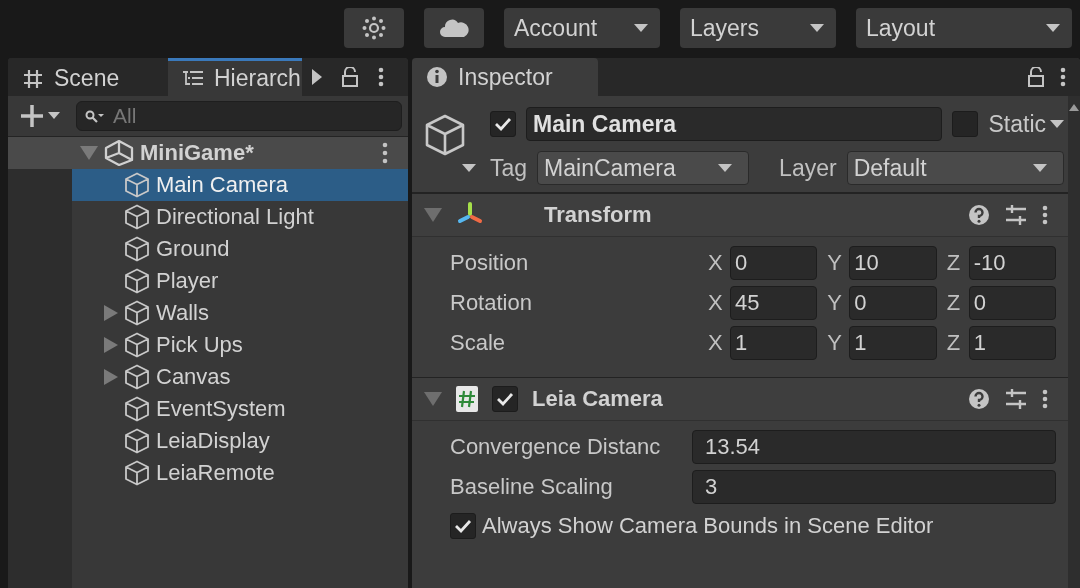 The width and height of the screenshot is (1080, 588). What do you see at coordinates (597, 399) in the screenshot?
I see `component-title: Leia Camera` at bounding box center [597, 399].